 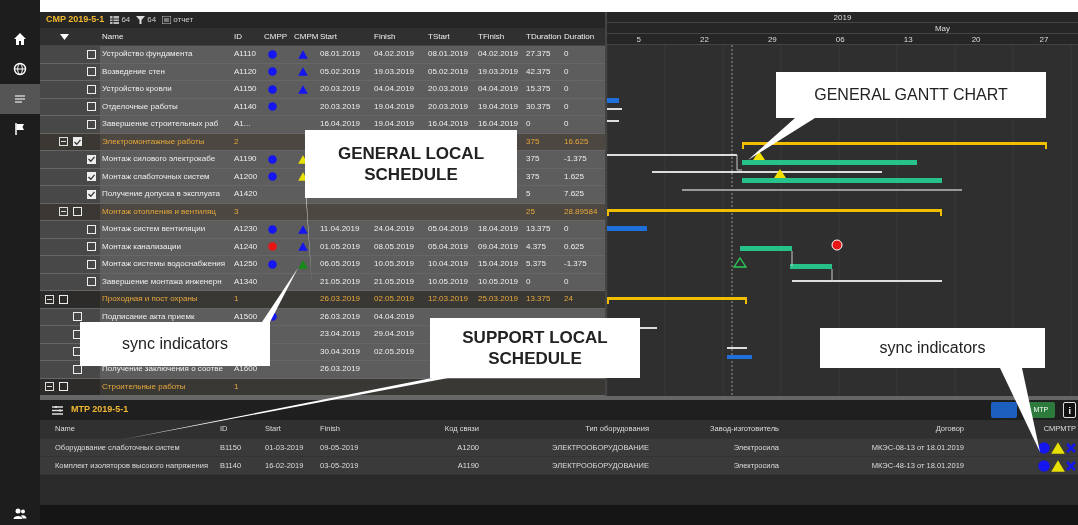 What do you see at coordinates (245, 54) in the screenshot?
I see `table-cell-text: A1110` at bounding box center [245, 54].